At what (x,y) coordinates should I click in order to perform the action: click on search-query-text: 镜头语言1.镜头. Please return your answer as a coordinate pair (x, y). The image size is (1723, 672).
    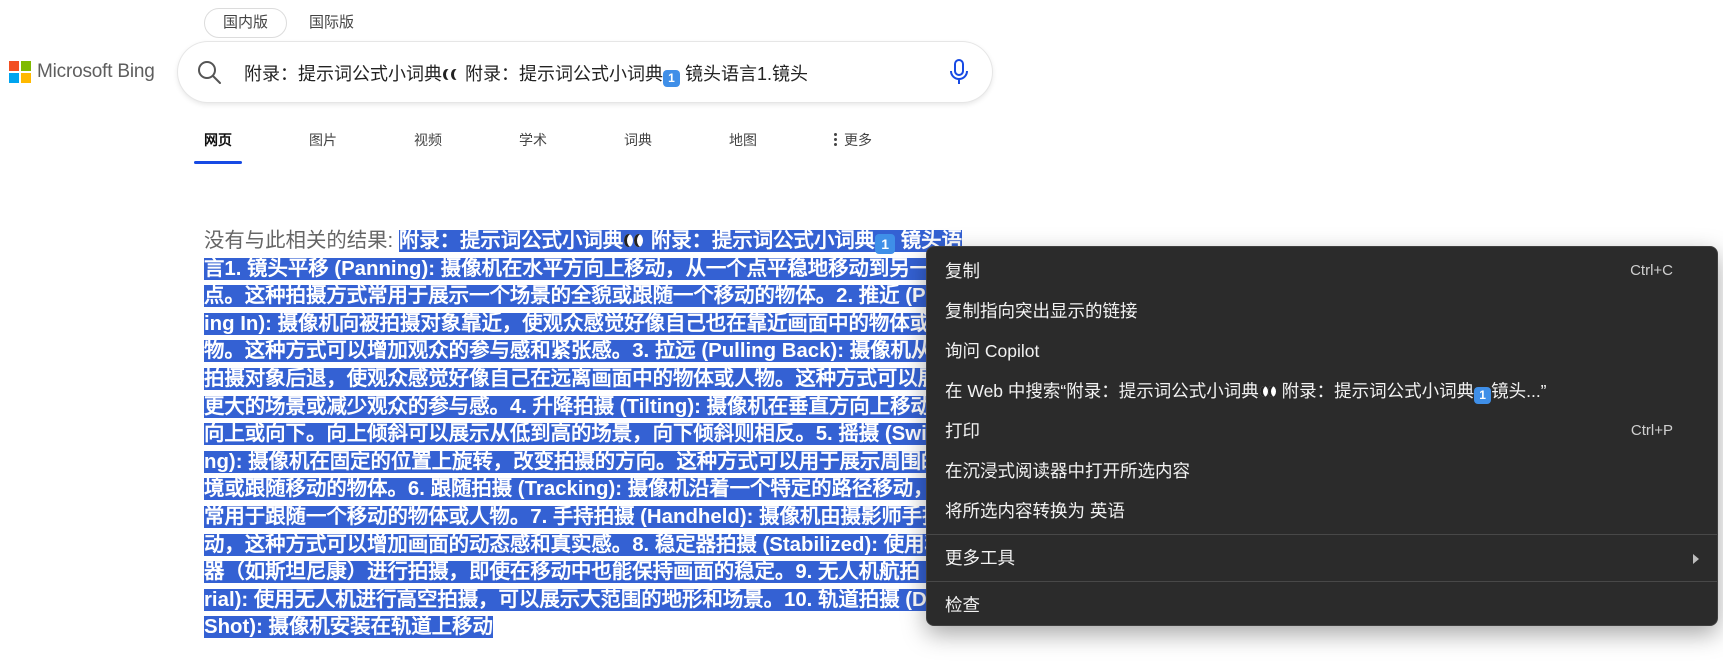
    Looking at the image, I should click on (747, 74).